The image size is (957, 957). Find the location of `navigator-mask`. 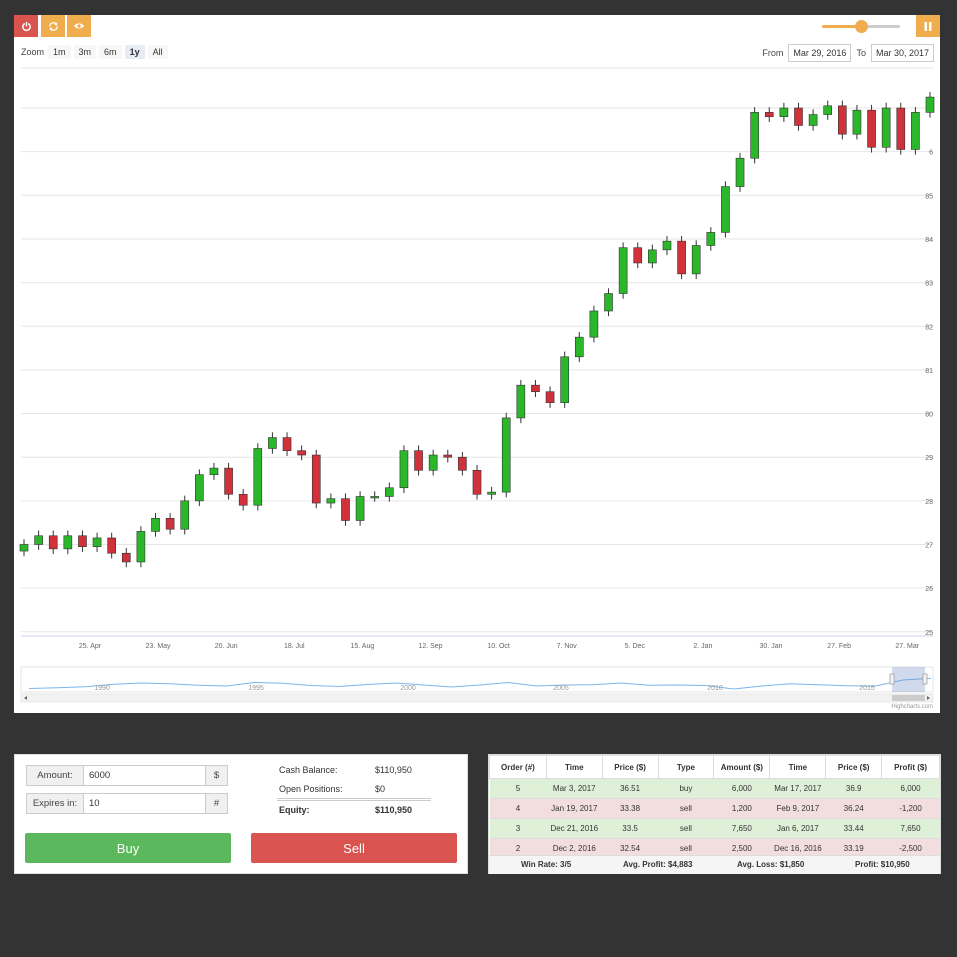

navigator-mask is located at coordinates (908, 679).